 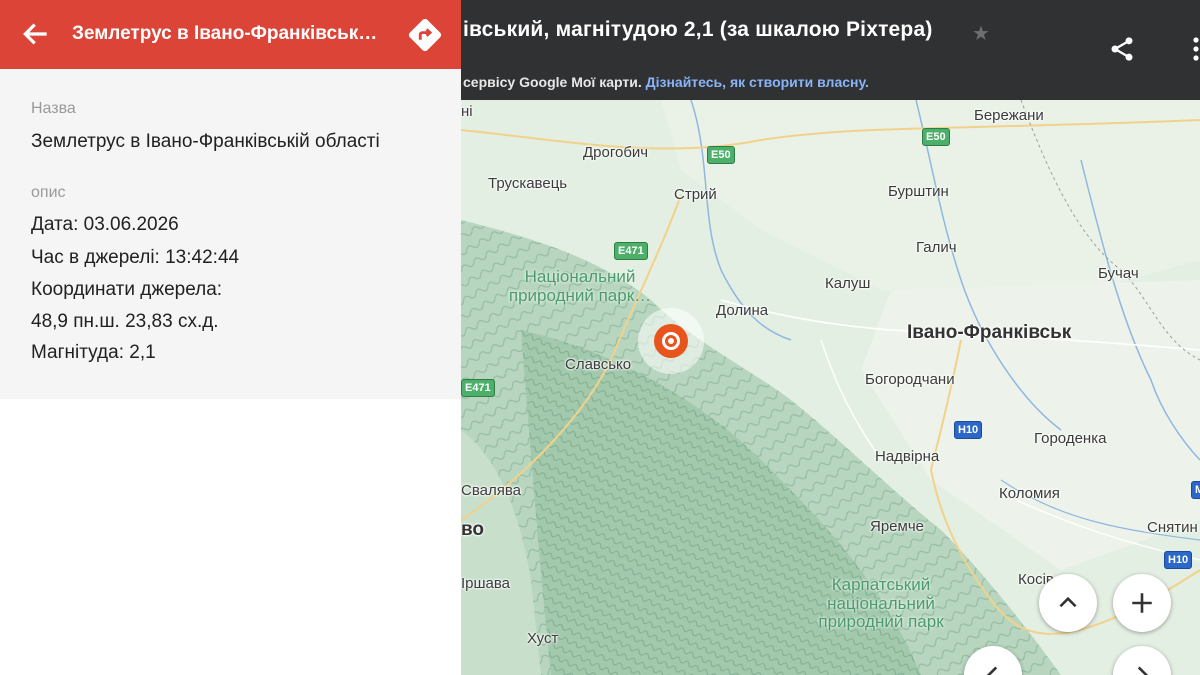 What do you see at coordinates (1122, 49) in the screenshot?
I see `share-icon` at bounding box center [1122, 49].